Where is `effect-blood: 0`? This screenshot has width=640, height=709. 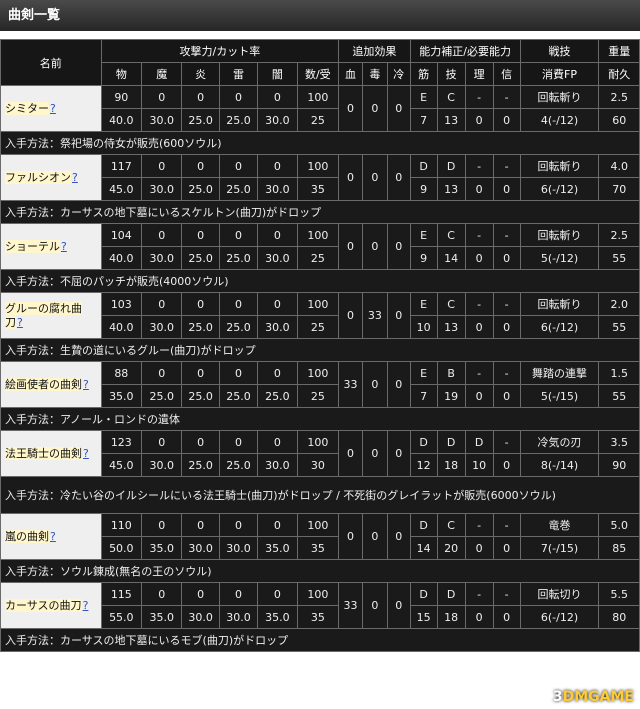
effect-blood: 0 is located at coordinates (350, 536).